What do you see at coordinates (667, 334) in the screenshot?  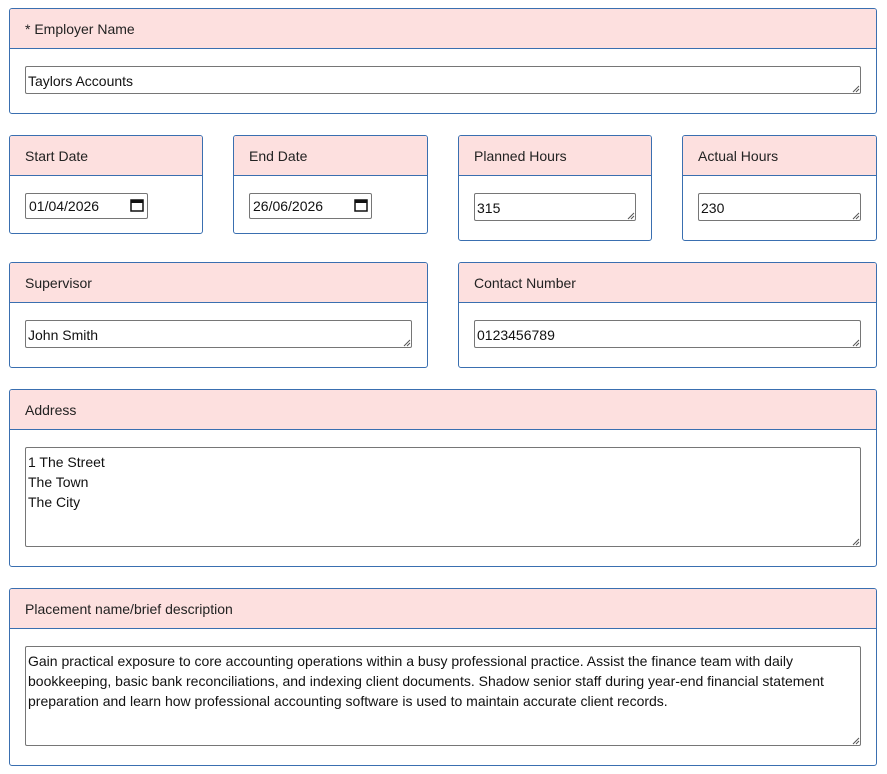 I see `contact-number-input: 0123456789` at bounding box center [667, 334].